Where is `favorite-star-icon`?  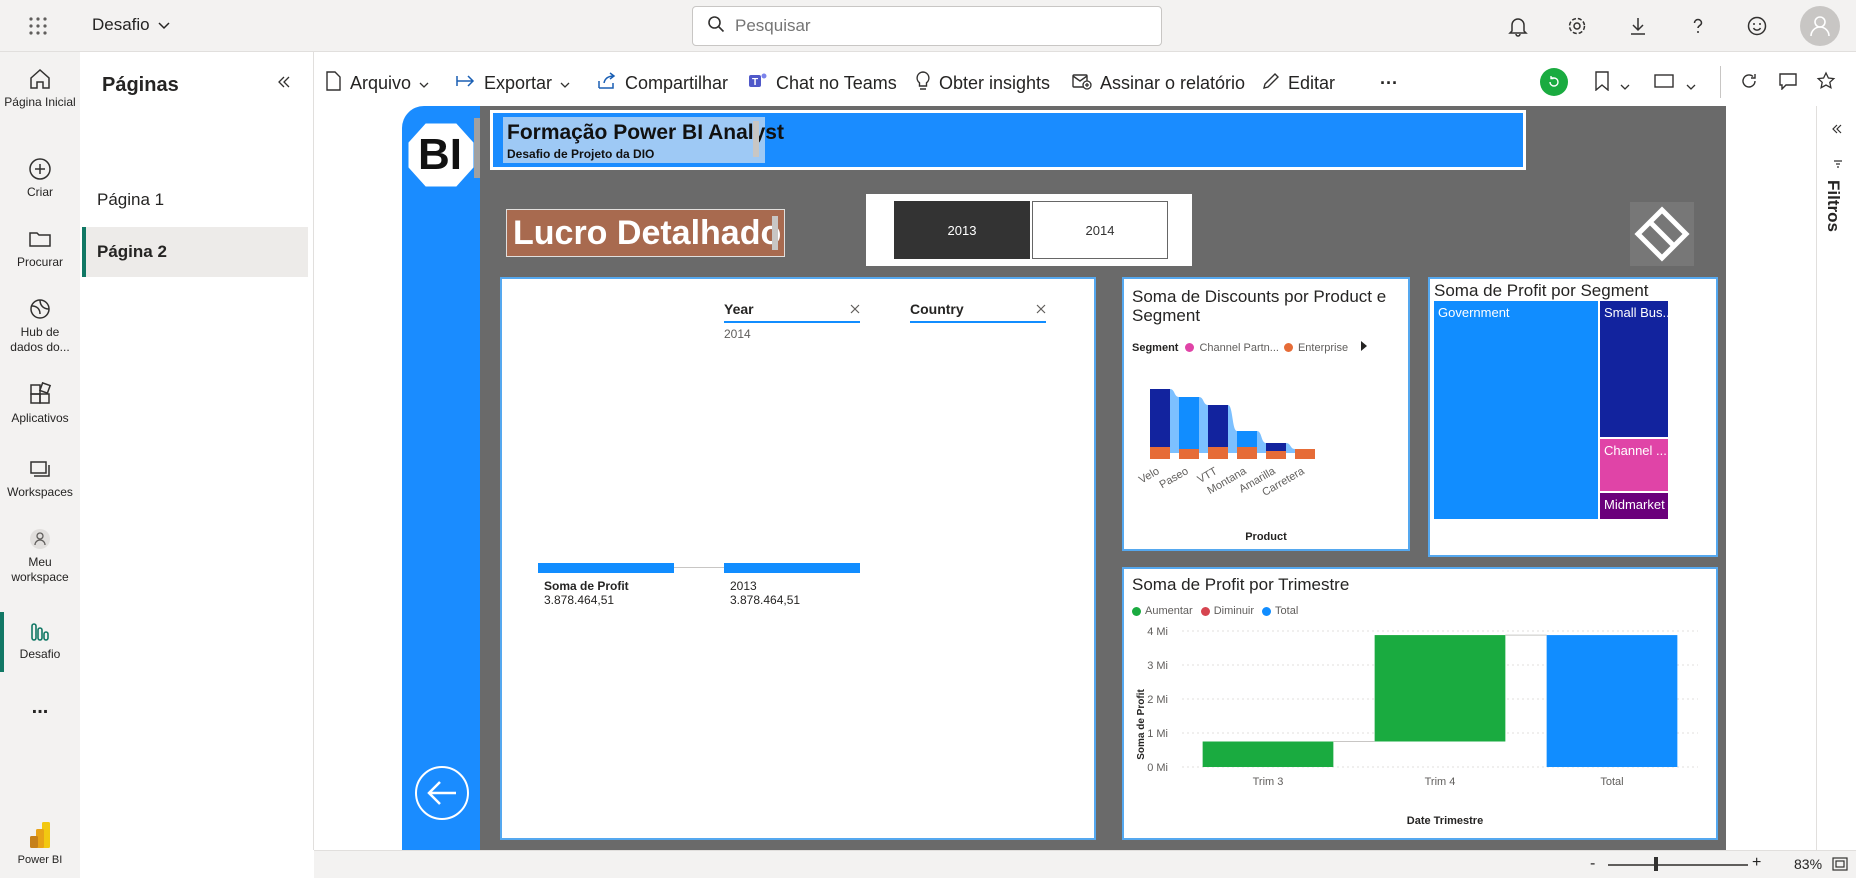
favorite-star-icon is located at coordinates (1826, 83).